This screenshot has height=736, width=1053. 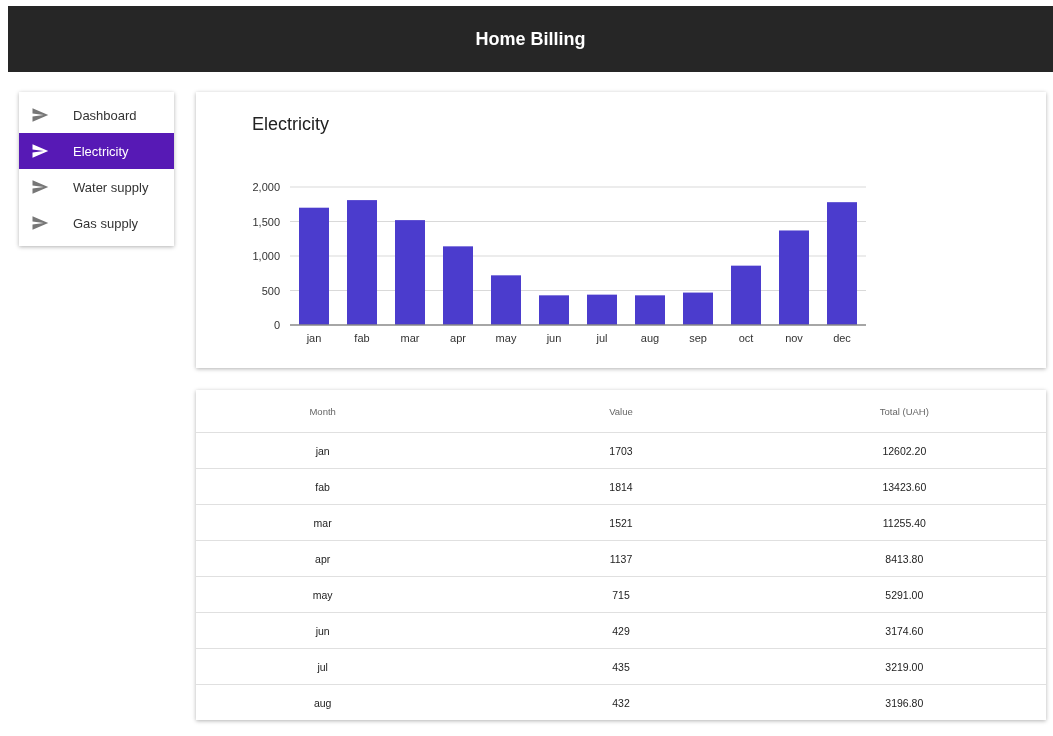 What do you see at coordinates (323, 558) in the screenshot?
I see `table-cell: apr` at bounding box center [323, 558].